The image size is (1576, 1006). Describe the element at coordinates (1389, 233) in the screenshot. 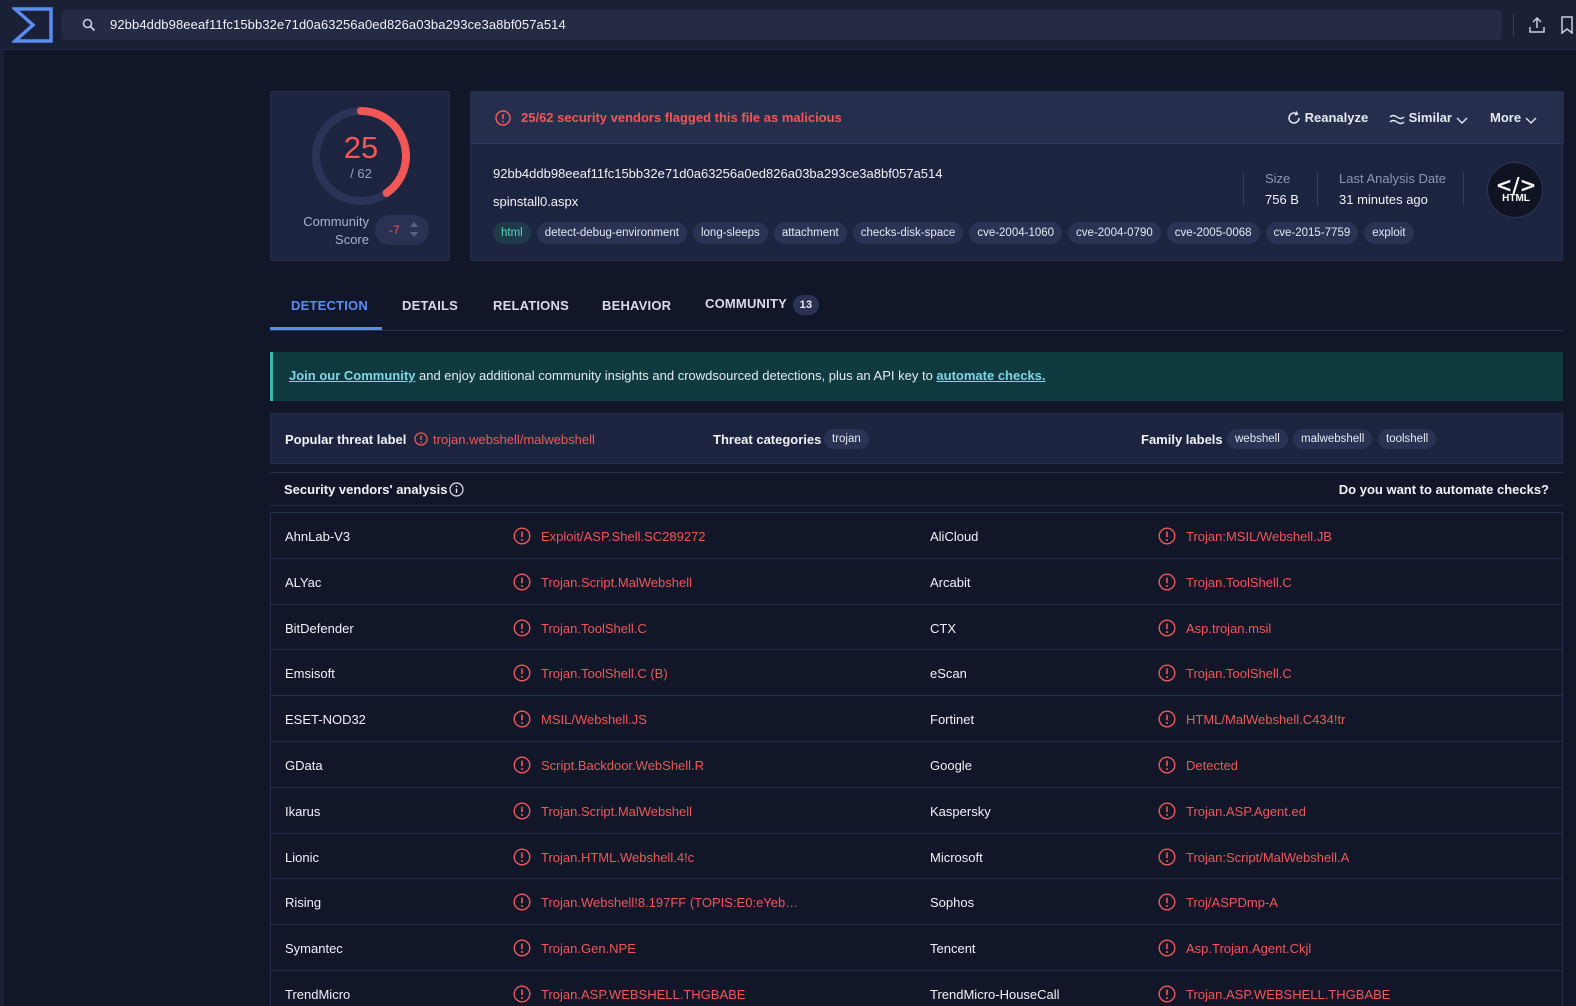

I see `file-tag: exploit` at that location.